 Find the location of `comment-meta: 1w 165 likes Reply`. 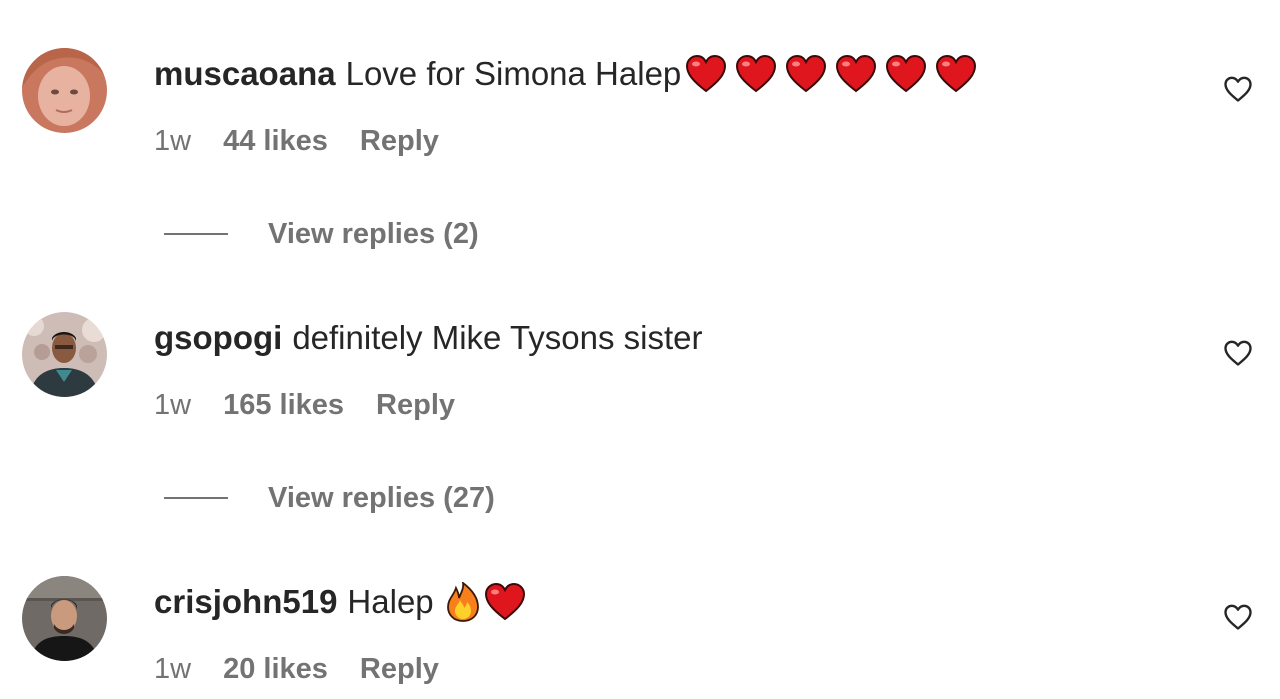

comment-meta: 1w 165 likes Reply is located at coordinates (304, 405).